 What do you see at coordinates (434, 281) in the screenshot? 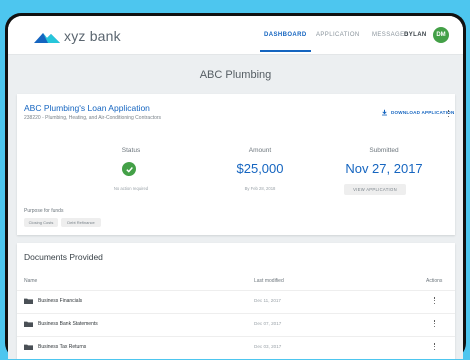
I see `column-header-actions: Actions` at bounding box center [434, 281].